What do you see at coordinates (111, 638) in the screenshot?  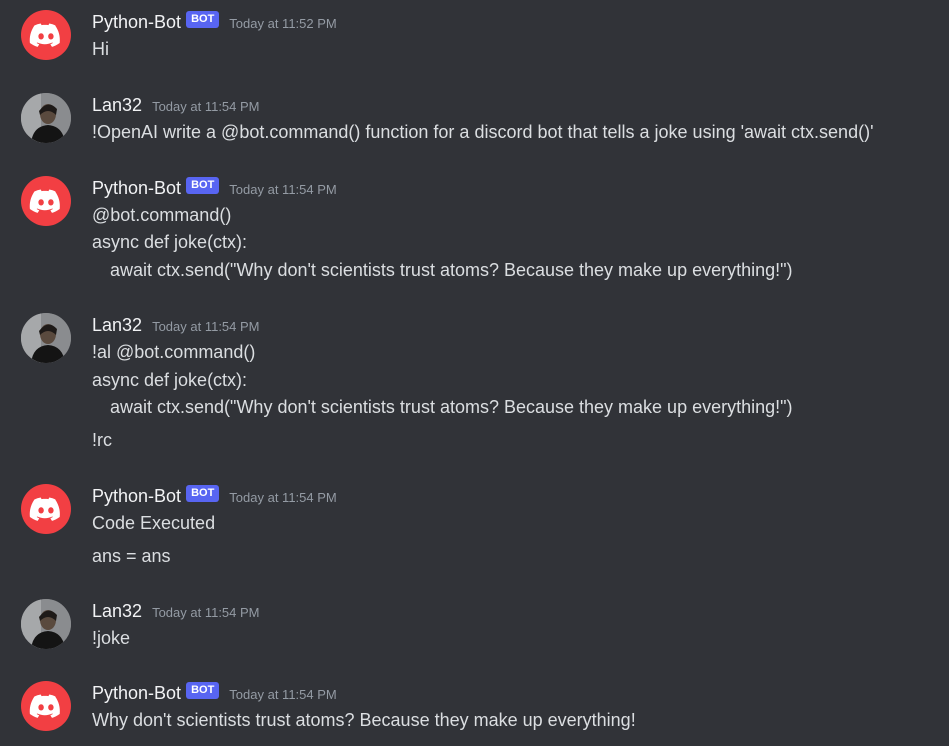 I see `message-text: !joke` at bounding box center [111, 638].